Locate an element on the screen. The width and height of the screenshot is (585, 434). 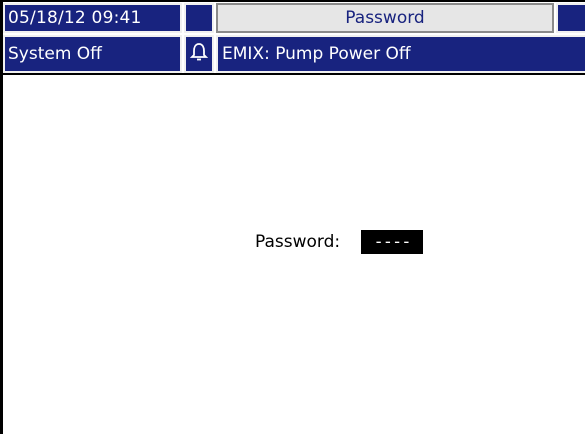
alarm-indicator is located at coordinates (199, 54).